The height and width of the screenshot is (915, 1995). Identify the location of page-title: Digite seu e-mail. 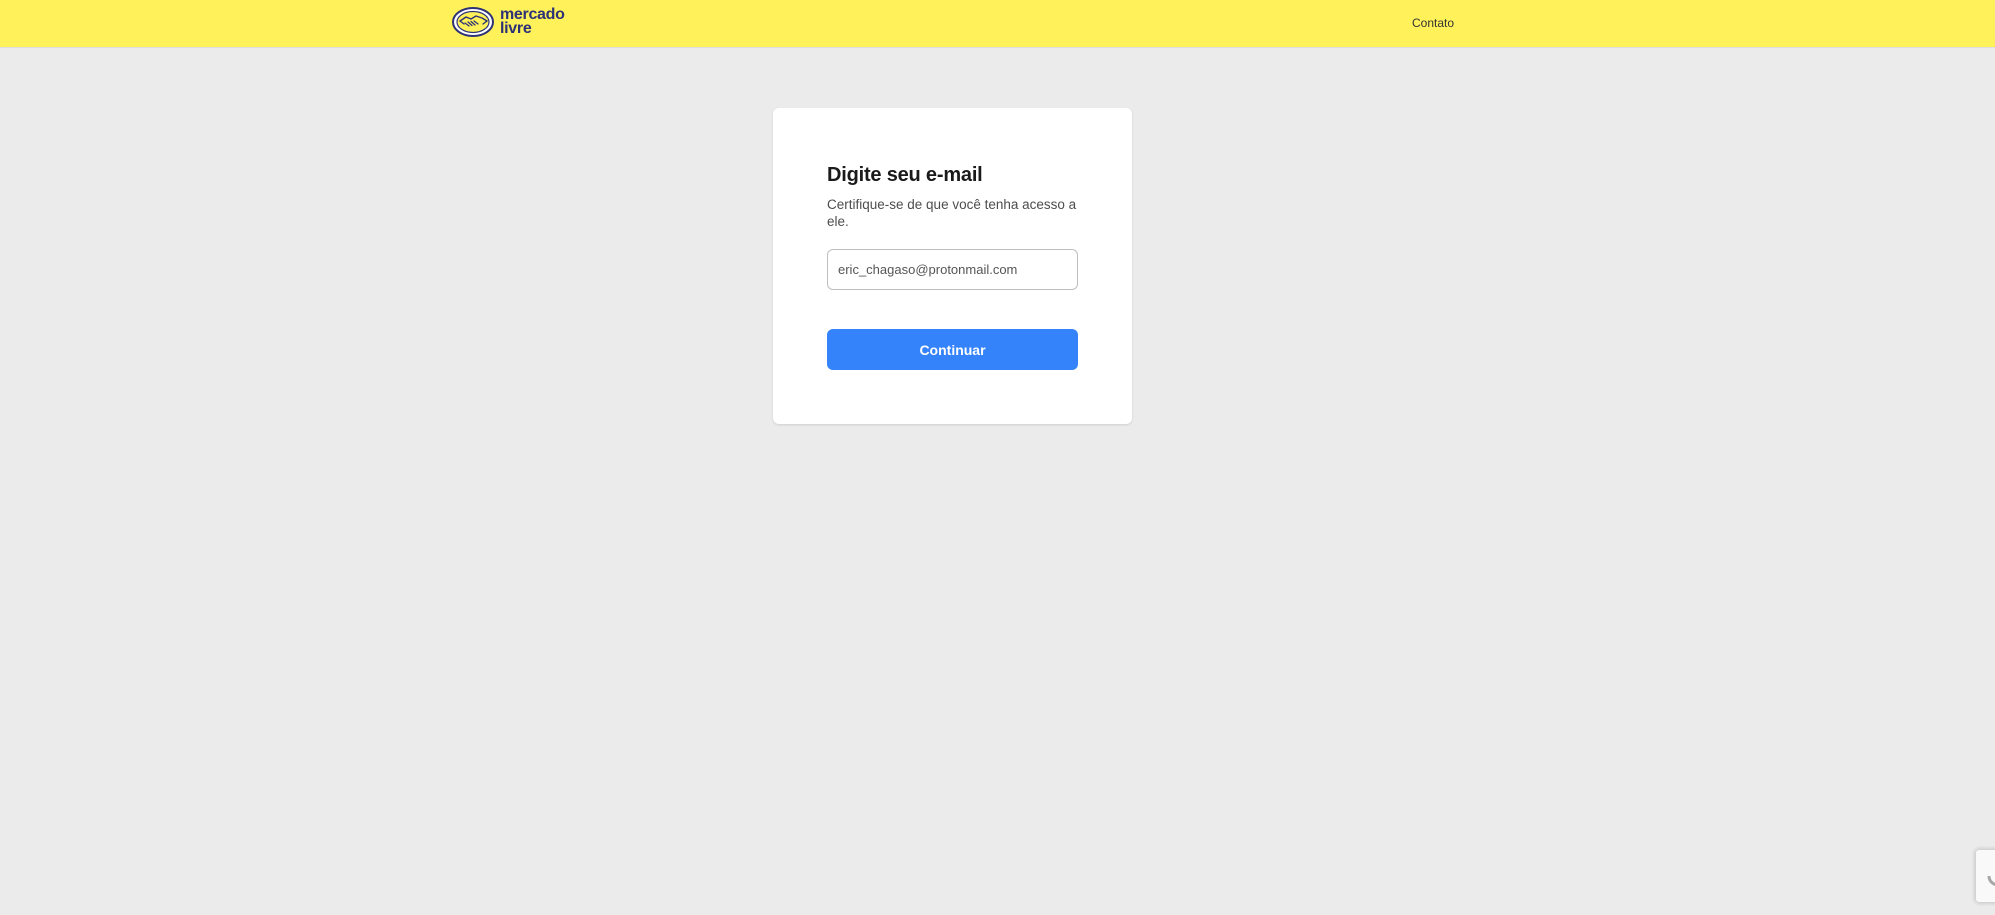
(905, 175).